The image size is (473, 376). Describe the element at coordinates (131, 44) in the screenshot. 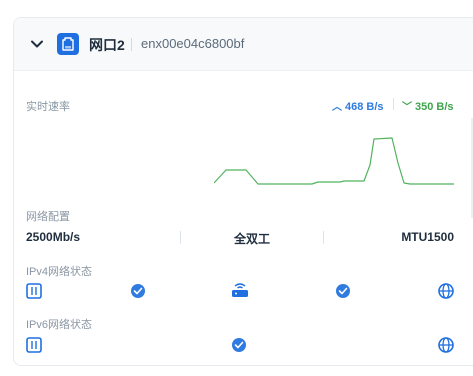

I see `header-divider` at that location.